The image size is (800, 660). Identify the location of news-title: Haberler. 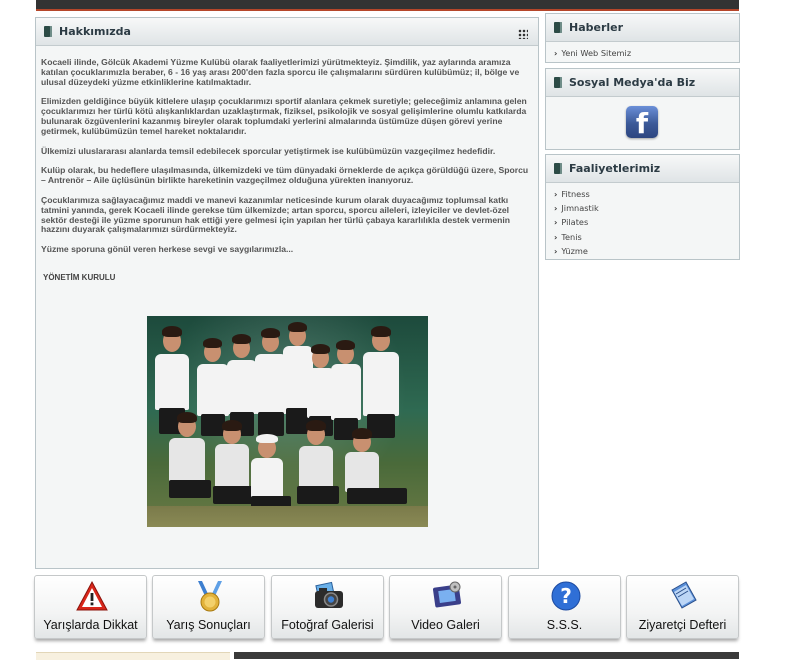
(596, 27).